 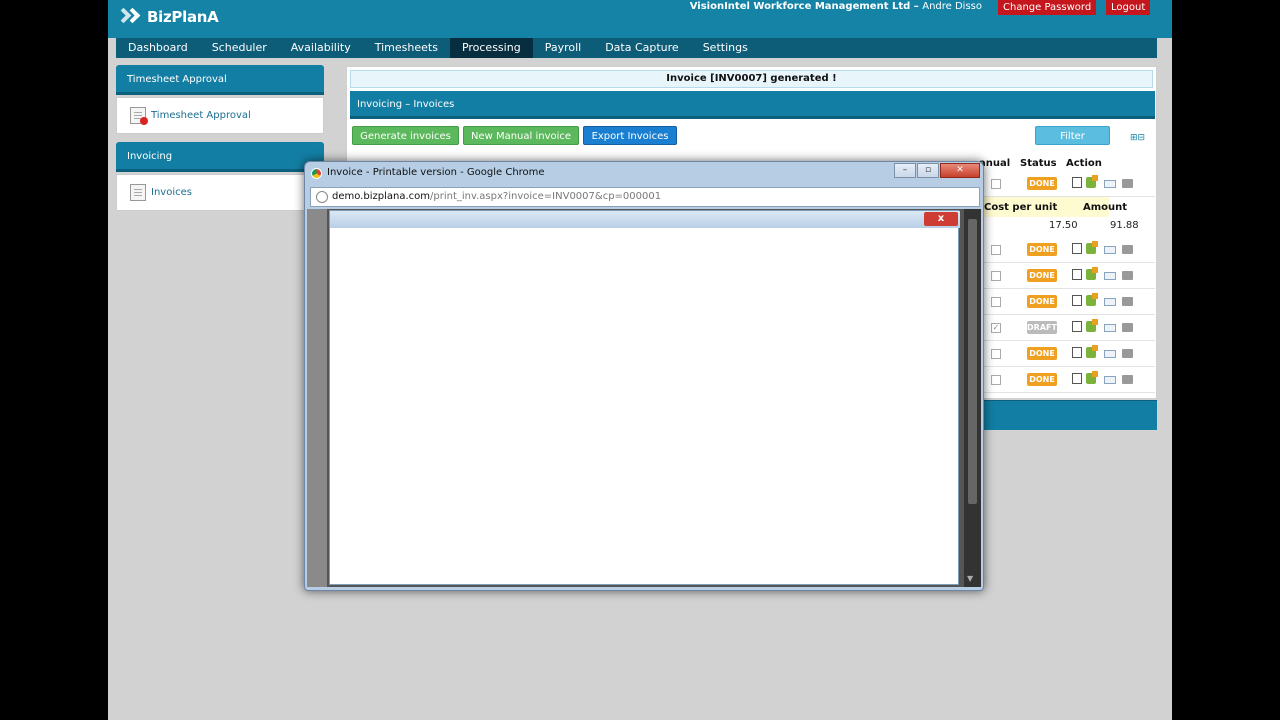 What do you see at coordinates (952, 6) in the screenshot?
I see `user-name: Andre Disso` at bounding box center [952, 6].